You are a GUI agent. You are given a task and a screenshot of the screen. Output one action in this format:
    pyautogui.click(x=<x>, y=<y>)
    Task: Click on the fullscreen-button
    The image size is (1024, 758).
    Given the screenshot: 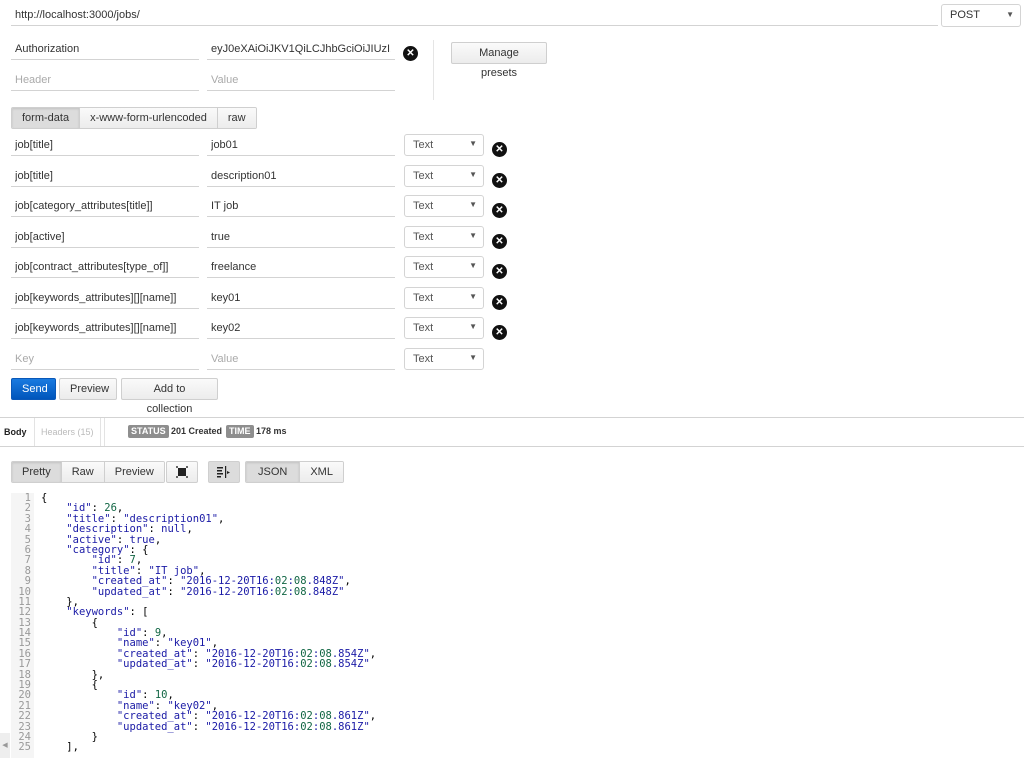 What is the action you would take?
    pyautogui.click(x=182, y=472)
    